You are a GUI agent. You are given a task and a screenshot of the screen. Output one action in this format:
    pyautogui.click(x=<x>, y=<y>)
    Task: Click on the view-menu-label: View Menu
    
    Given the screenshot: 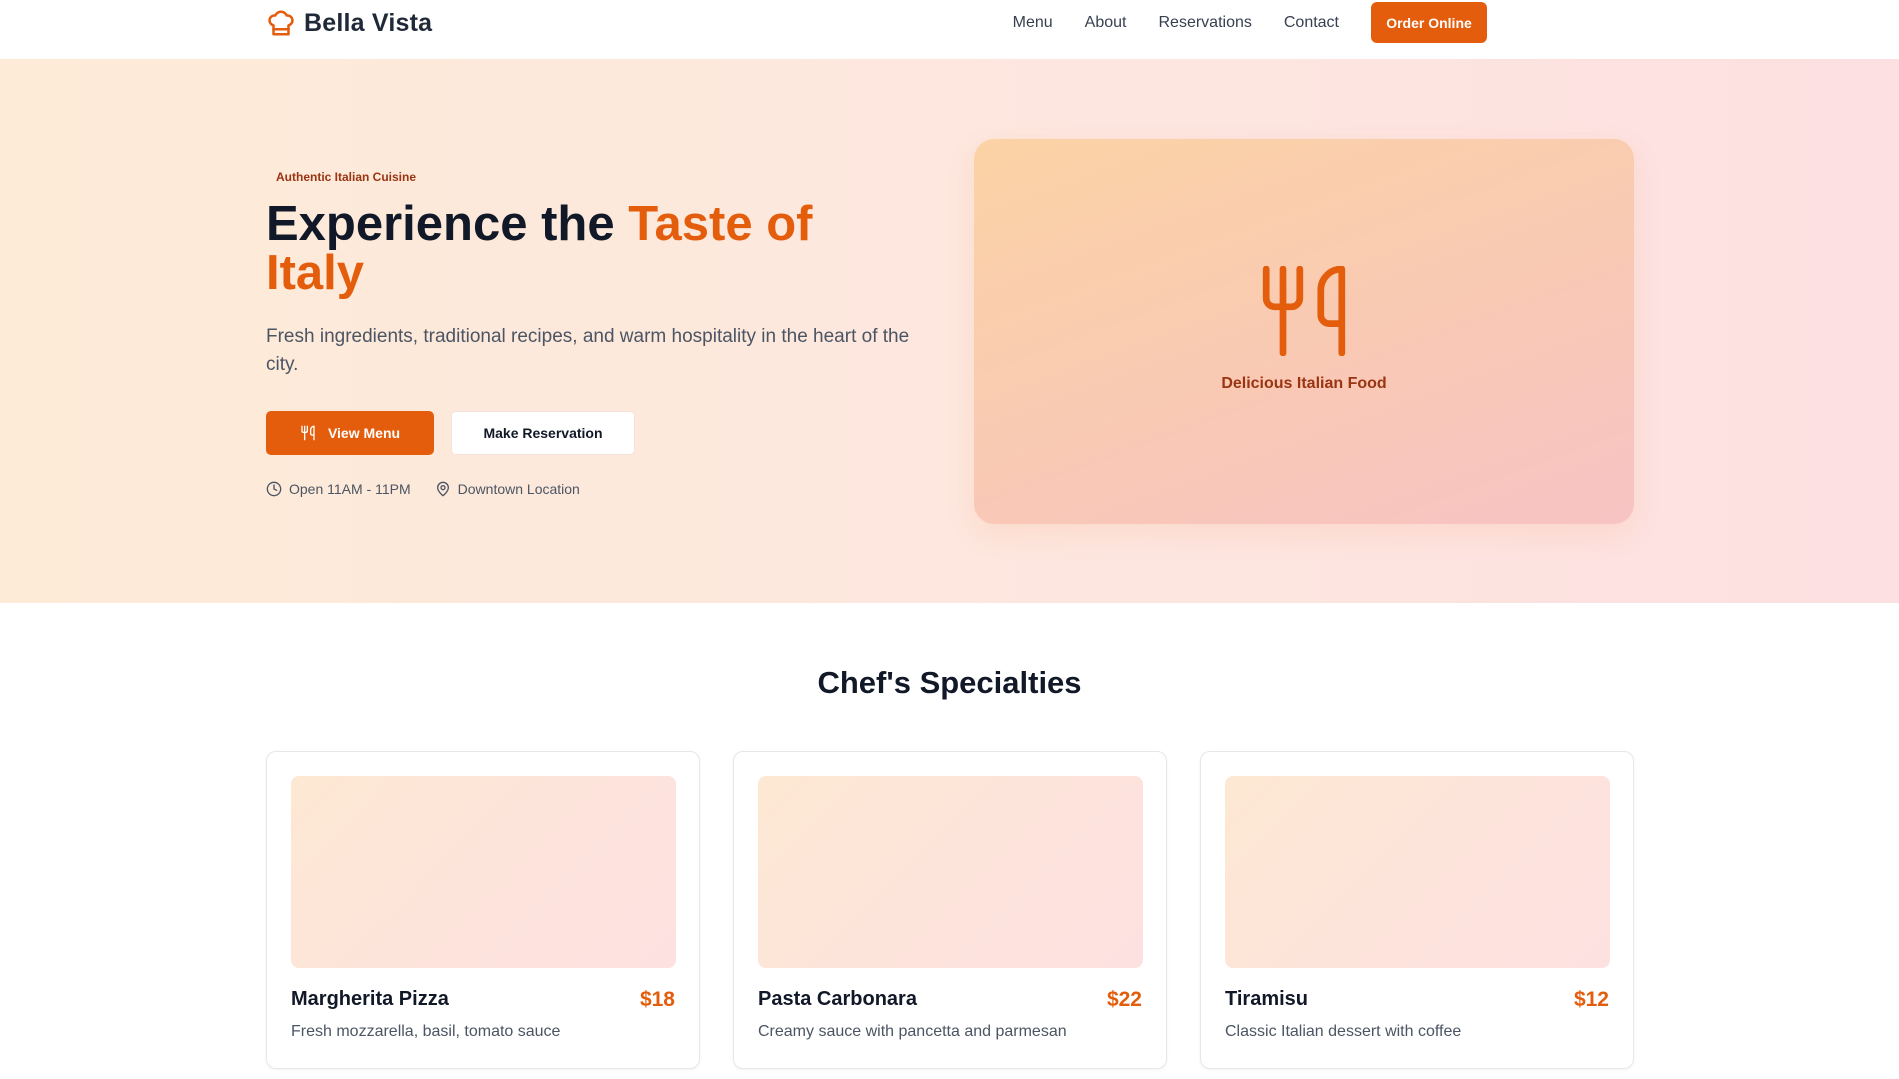 What is the action you would take?
    pyautogui.click(x=364, y=433)
    